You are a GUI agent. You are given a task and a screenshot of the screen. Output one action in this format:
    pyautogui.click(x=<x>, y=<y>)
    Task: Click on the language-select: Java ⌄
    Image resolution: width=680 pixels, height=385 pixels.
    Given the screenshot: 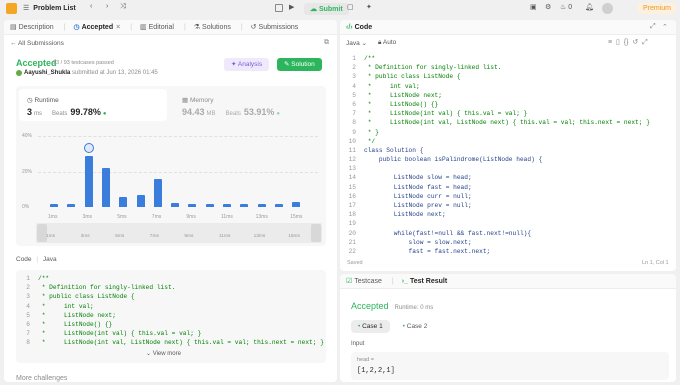 What is the action you would take?
    pyautogui.click(x=356, y=43)
    